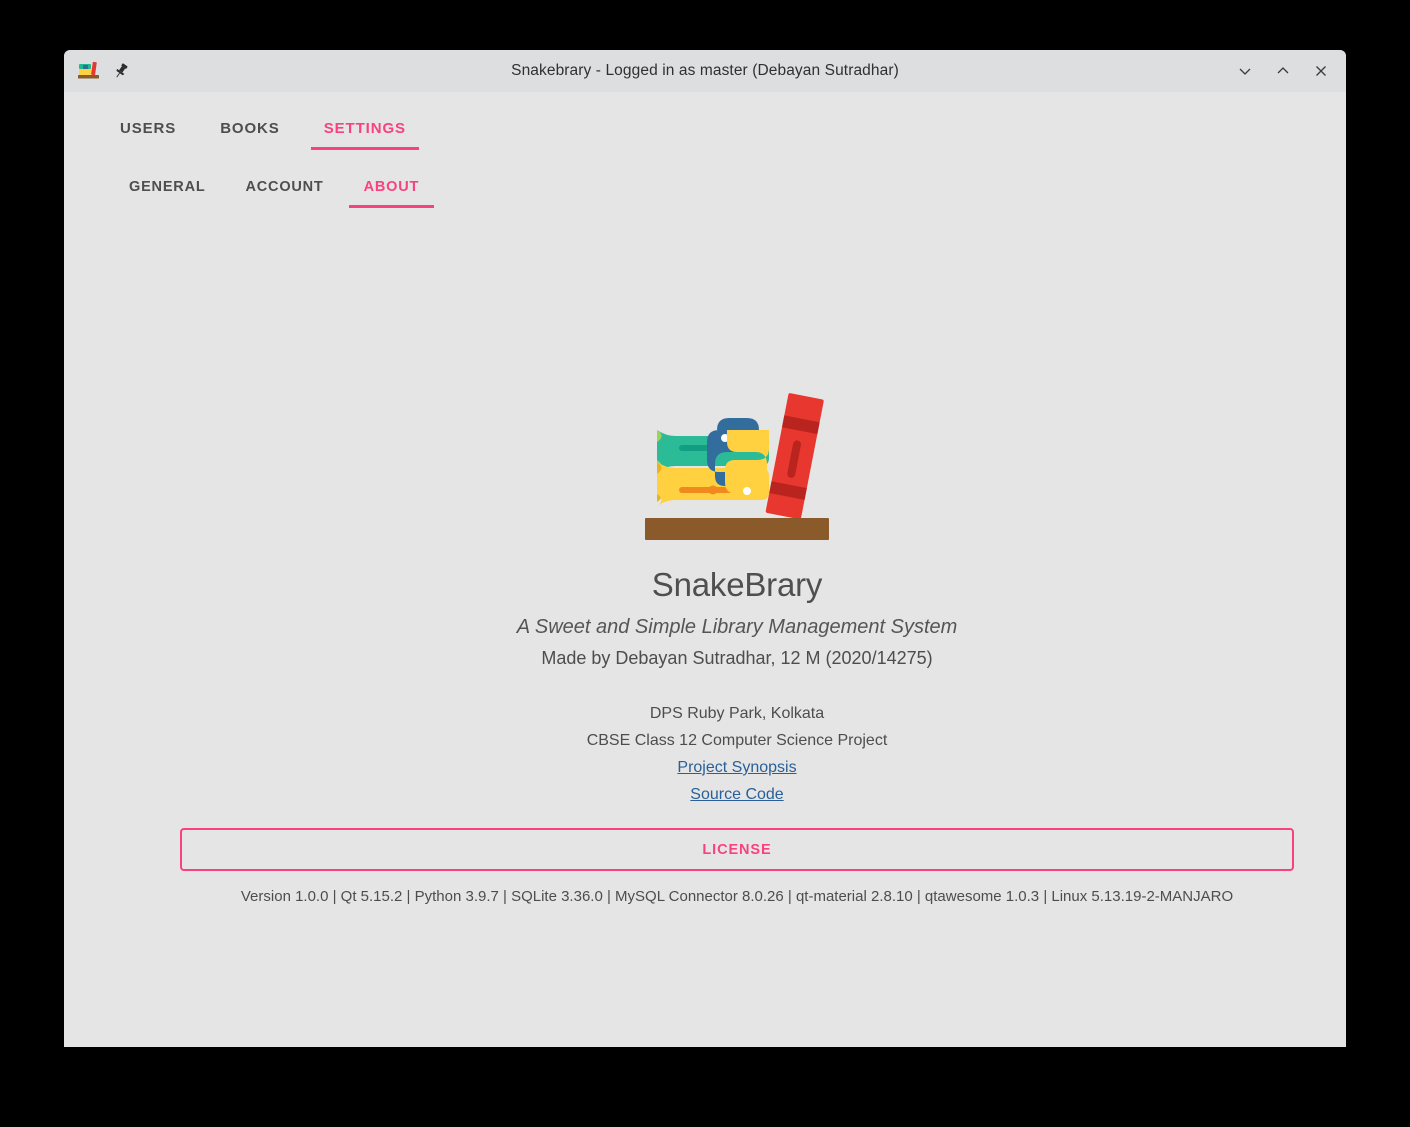  I want to click on window-controls, so click(1283, 71).